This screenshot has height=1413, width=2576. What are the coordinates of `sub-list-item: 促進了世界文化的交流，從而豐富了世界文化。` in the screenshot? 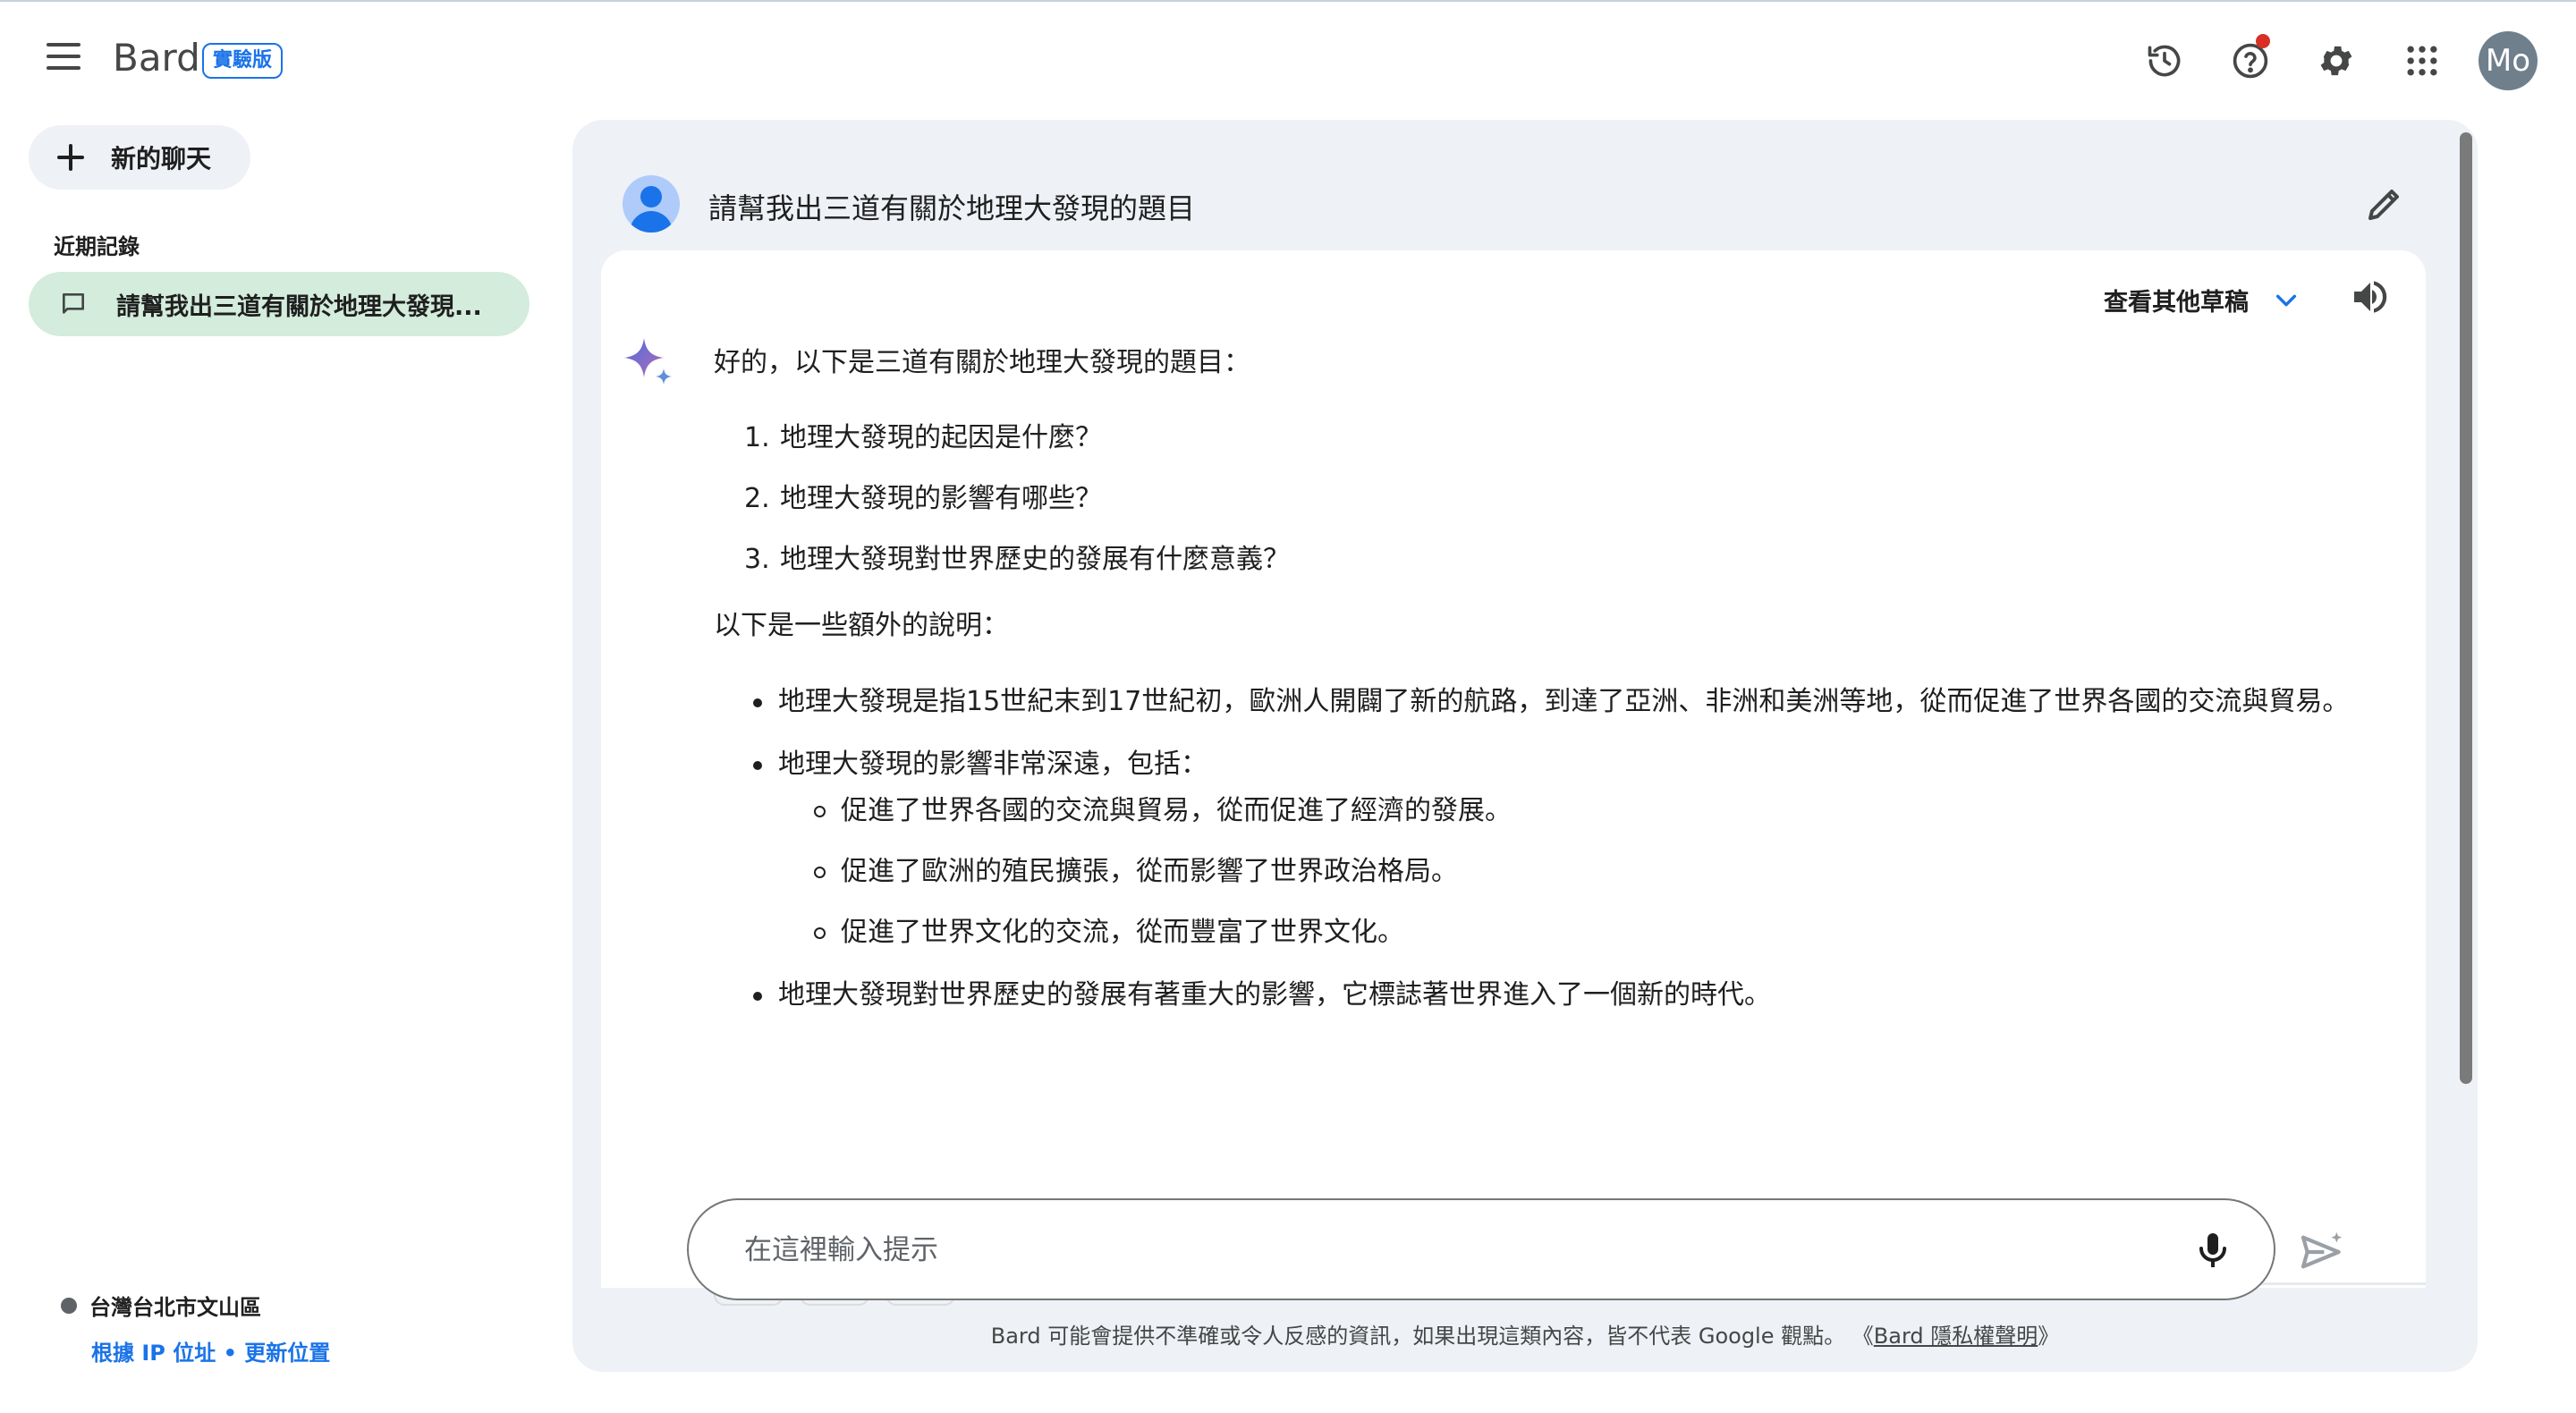 It's located at (1582, 932).